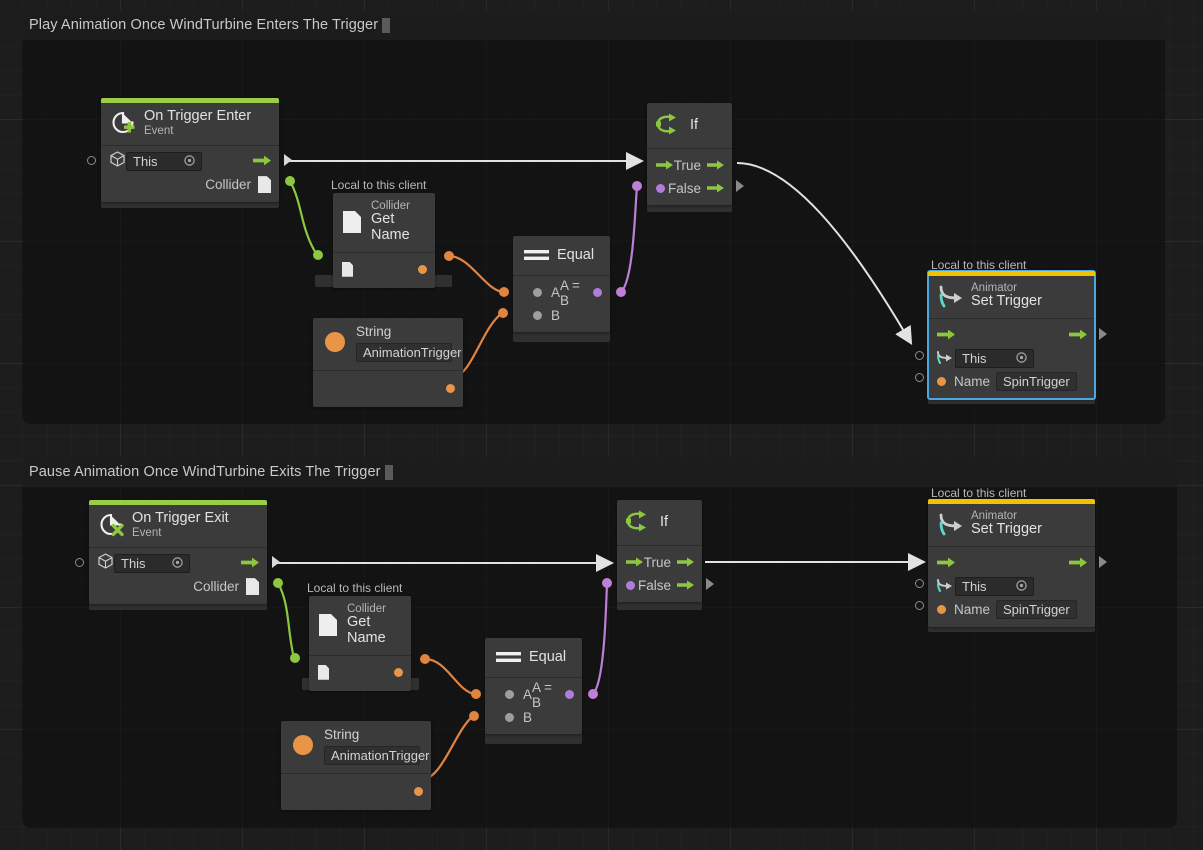 This screenshot has width=1203, height=850. What do you see at coordinates (388, 472) in the screenshot?
I see `group-title-caret` at bounding box center [388, 472].